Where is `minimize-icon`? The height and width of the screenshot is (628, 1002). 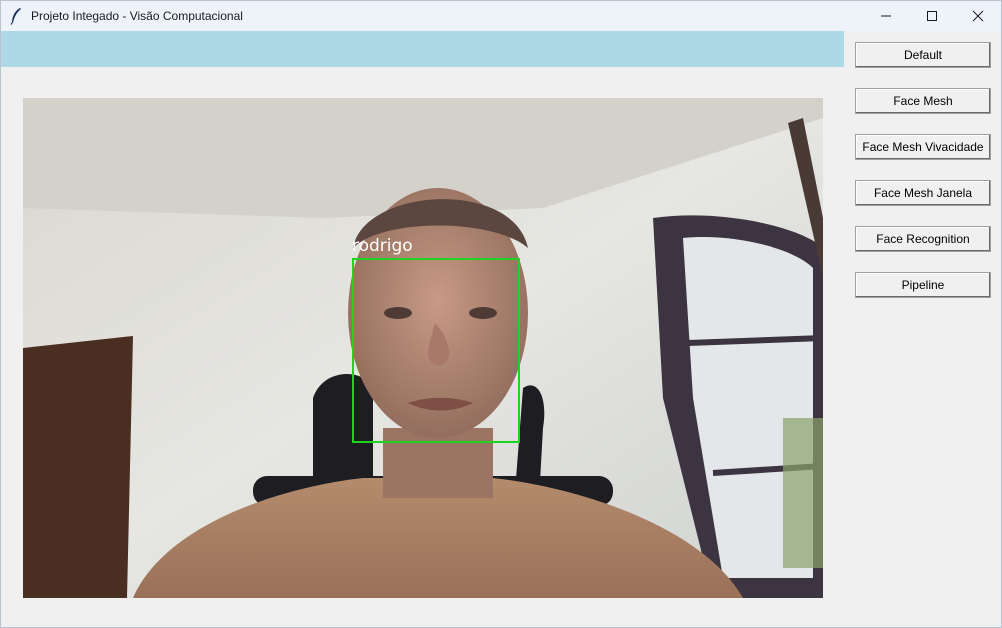
minimize-icon is located at coordinates (886, 16).